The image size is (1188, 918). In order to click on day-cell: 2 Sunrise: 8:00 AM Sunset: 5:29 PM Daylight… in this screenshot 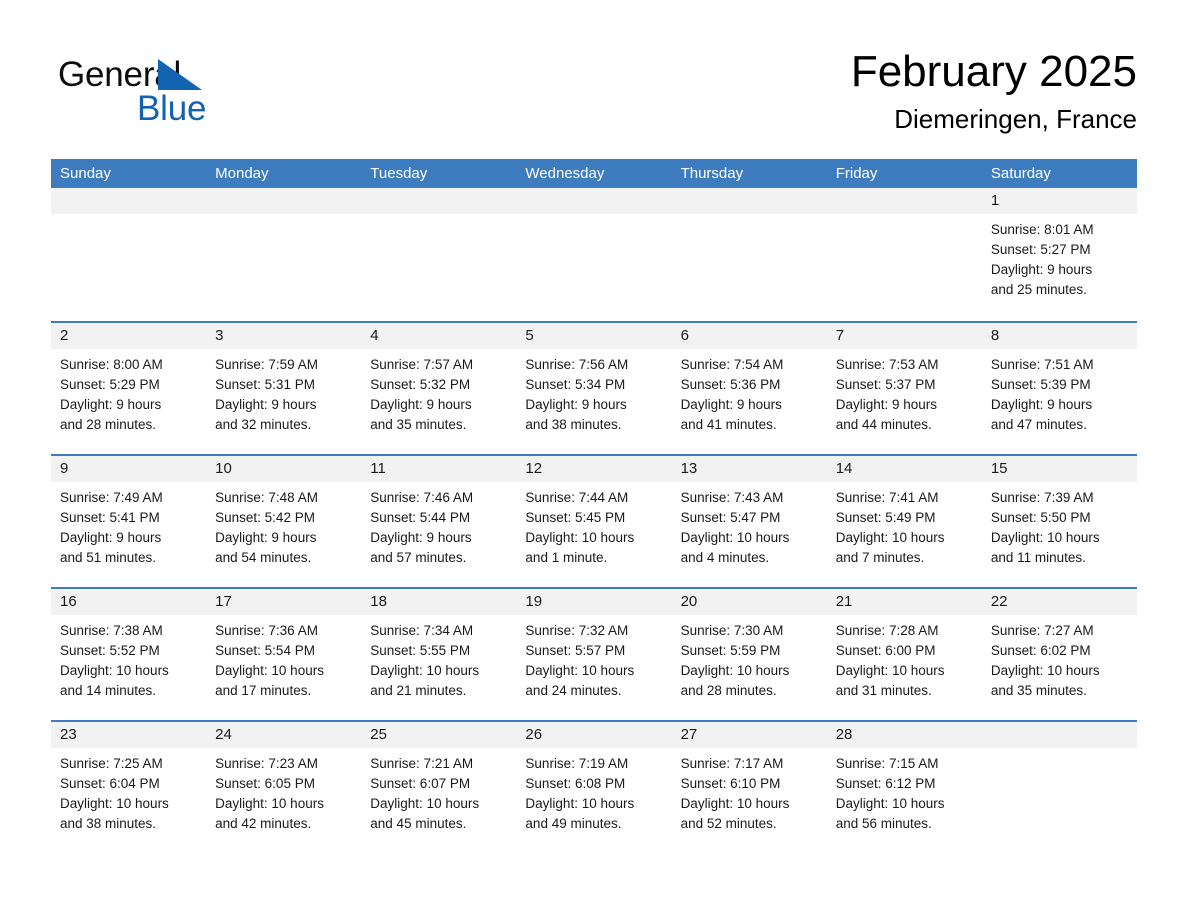, I will do `click(129, 388)`.